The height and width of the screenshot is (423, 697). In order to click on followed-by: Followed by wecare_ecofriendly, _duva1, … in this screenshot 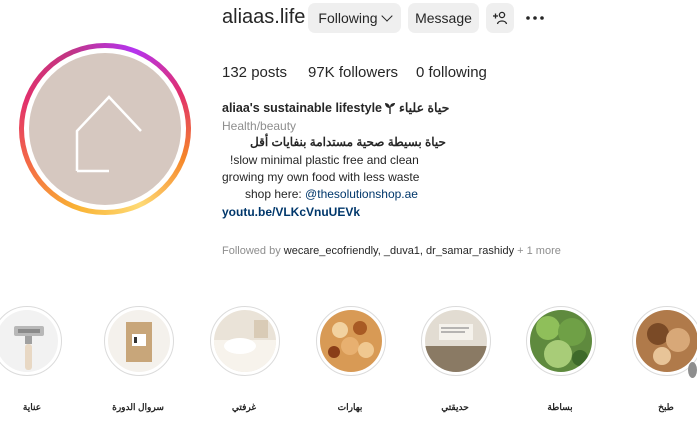, I will do `click(391, 251)`.